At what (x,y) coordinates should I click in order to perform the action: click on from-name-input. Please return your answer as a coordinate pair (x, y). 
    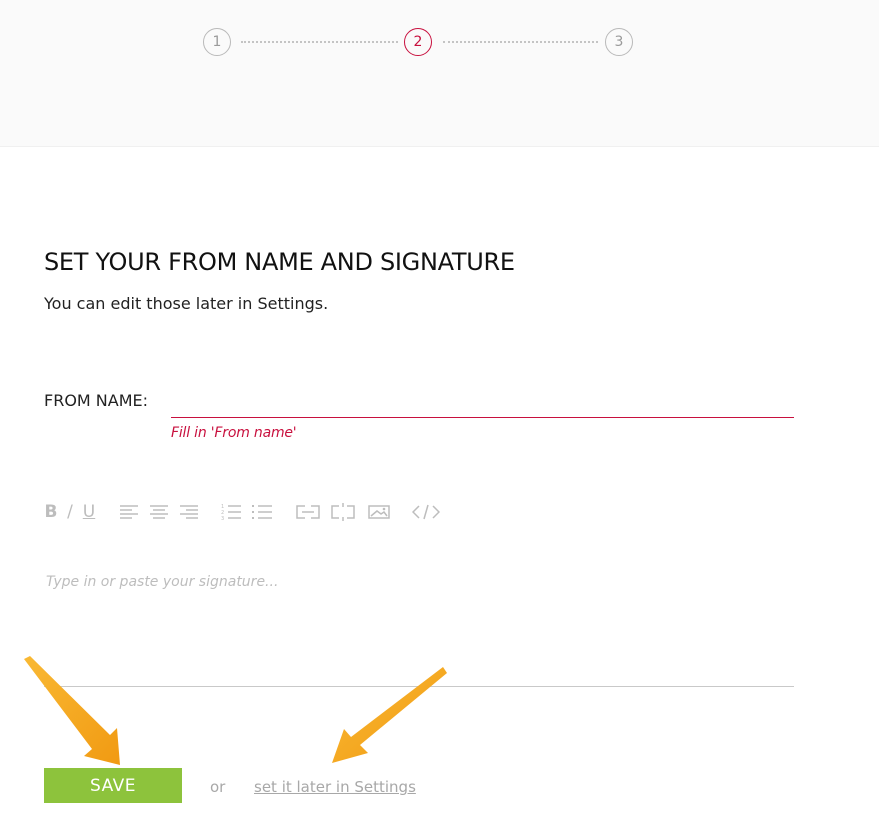
    Looking at the image, I should click on (482, 405).